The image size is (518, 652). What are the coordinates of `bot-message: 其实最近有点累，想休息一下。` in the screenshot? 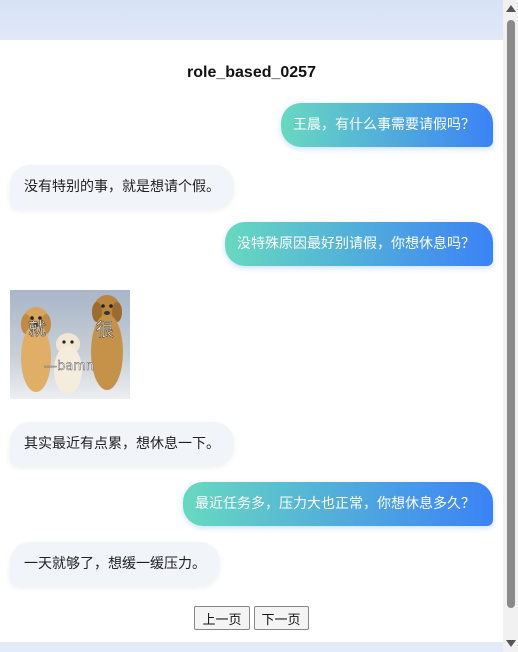 It's located at (122, 444).